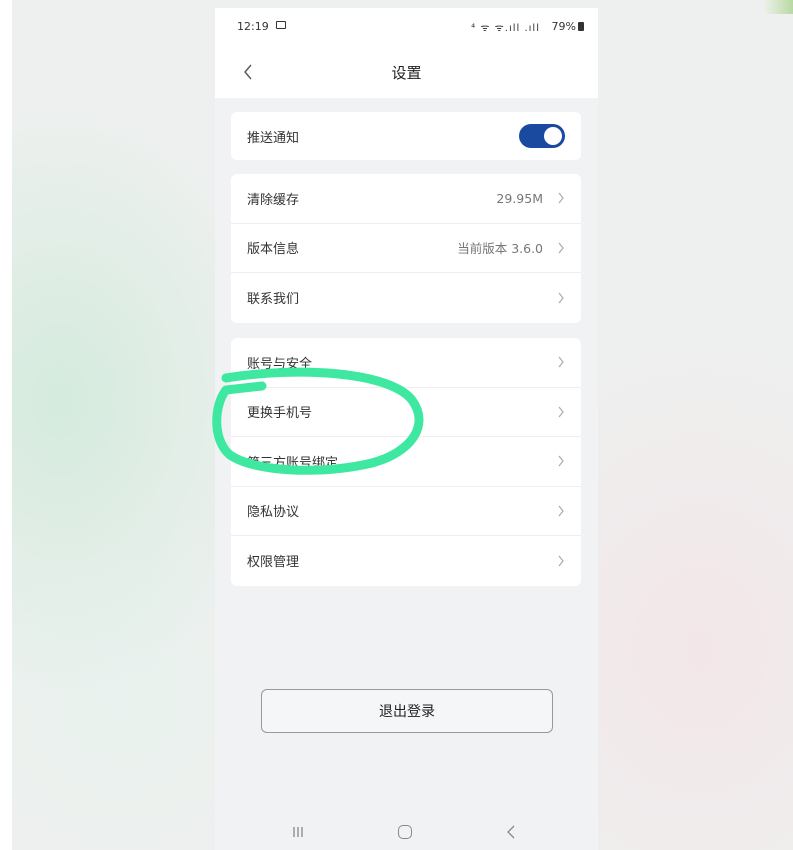 This screenshot has height=850, width=793. What do you see at coordinates (500, 249) in the screenshot?
I see `version-value: 当前版本 3.6.0` at bounding box center [500, 249].